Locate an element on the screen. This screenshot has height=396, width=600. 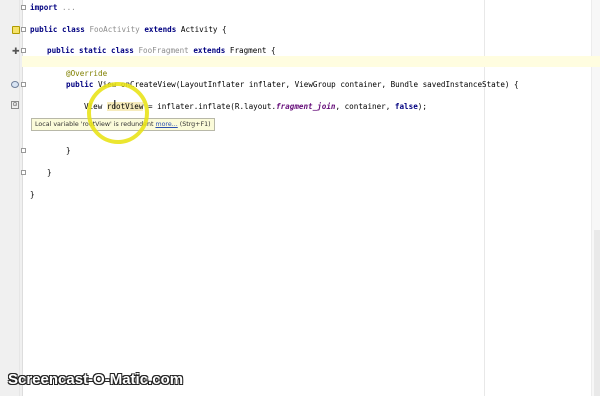
keyword: public is located at coordinates (80, 84).